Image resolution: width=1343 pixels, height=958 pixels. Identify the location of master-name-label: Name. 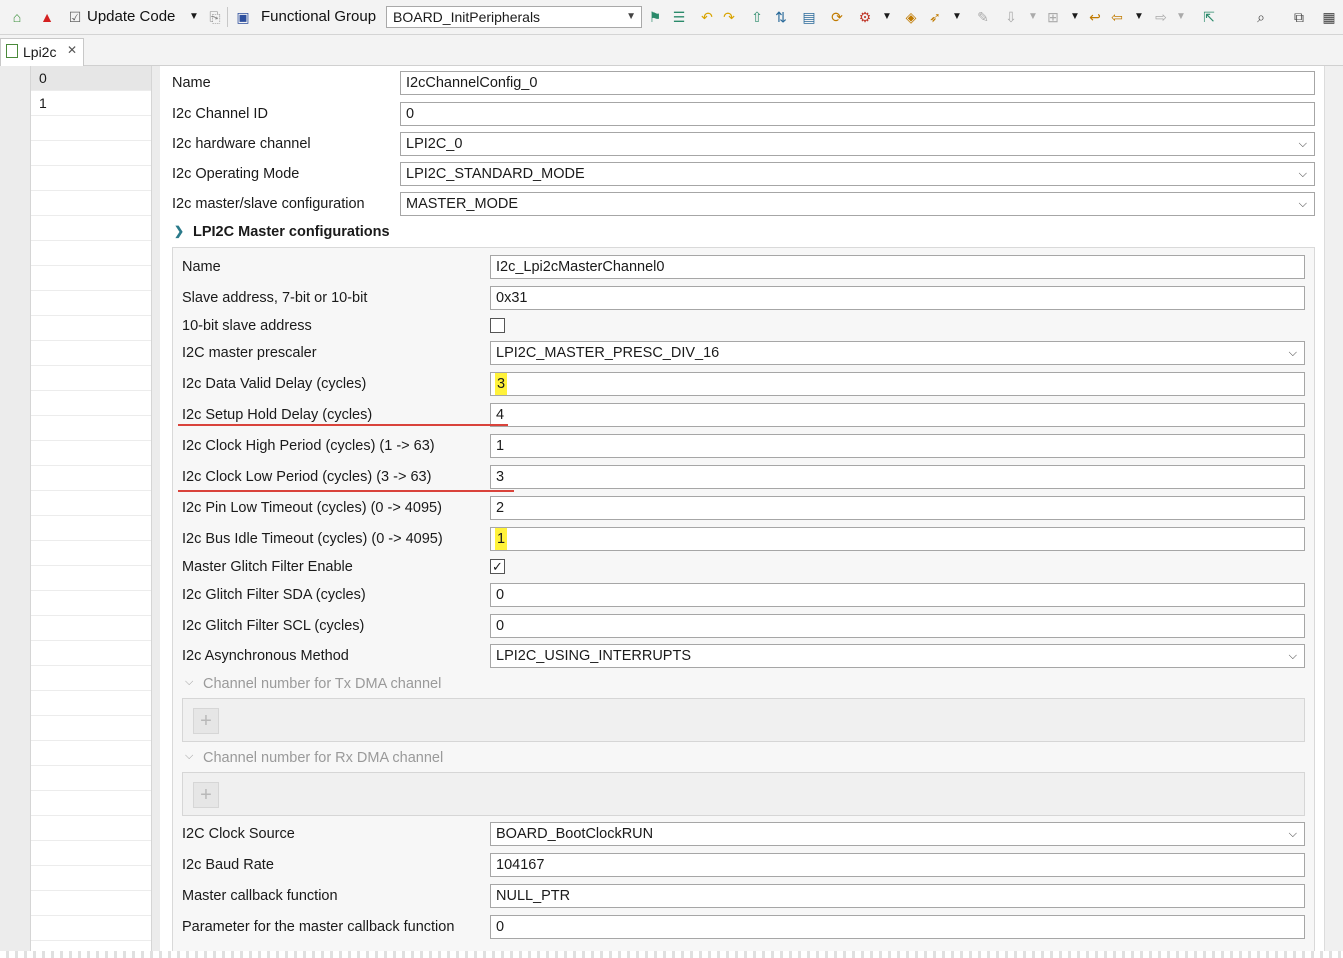
(201, 267).